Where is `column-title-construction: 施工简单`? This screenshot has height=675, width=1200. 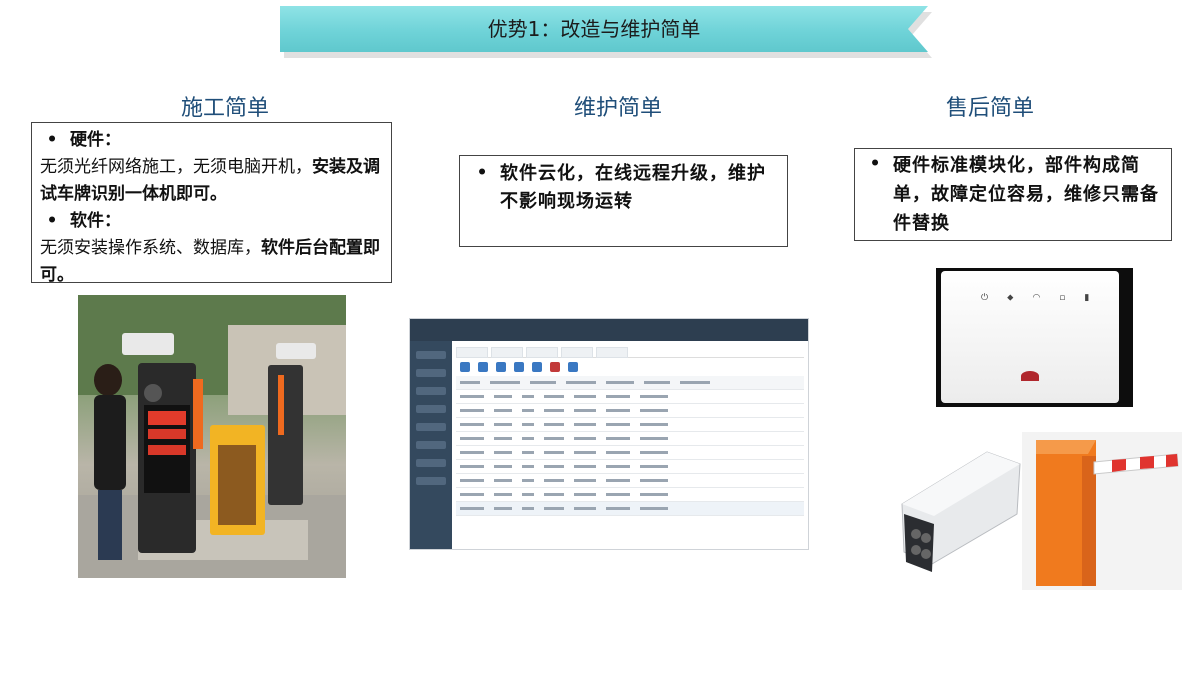 column-title-construction: 施工简单 is located at coordinates (224, 108).